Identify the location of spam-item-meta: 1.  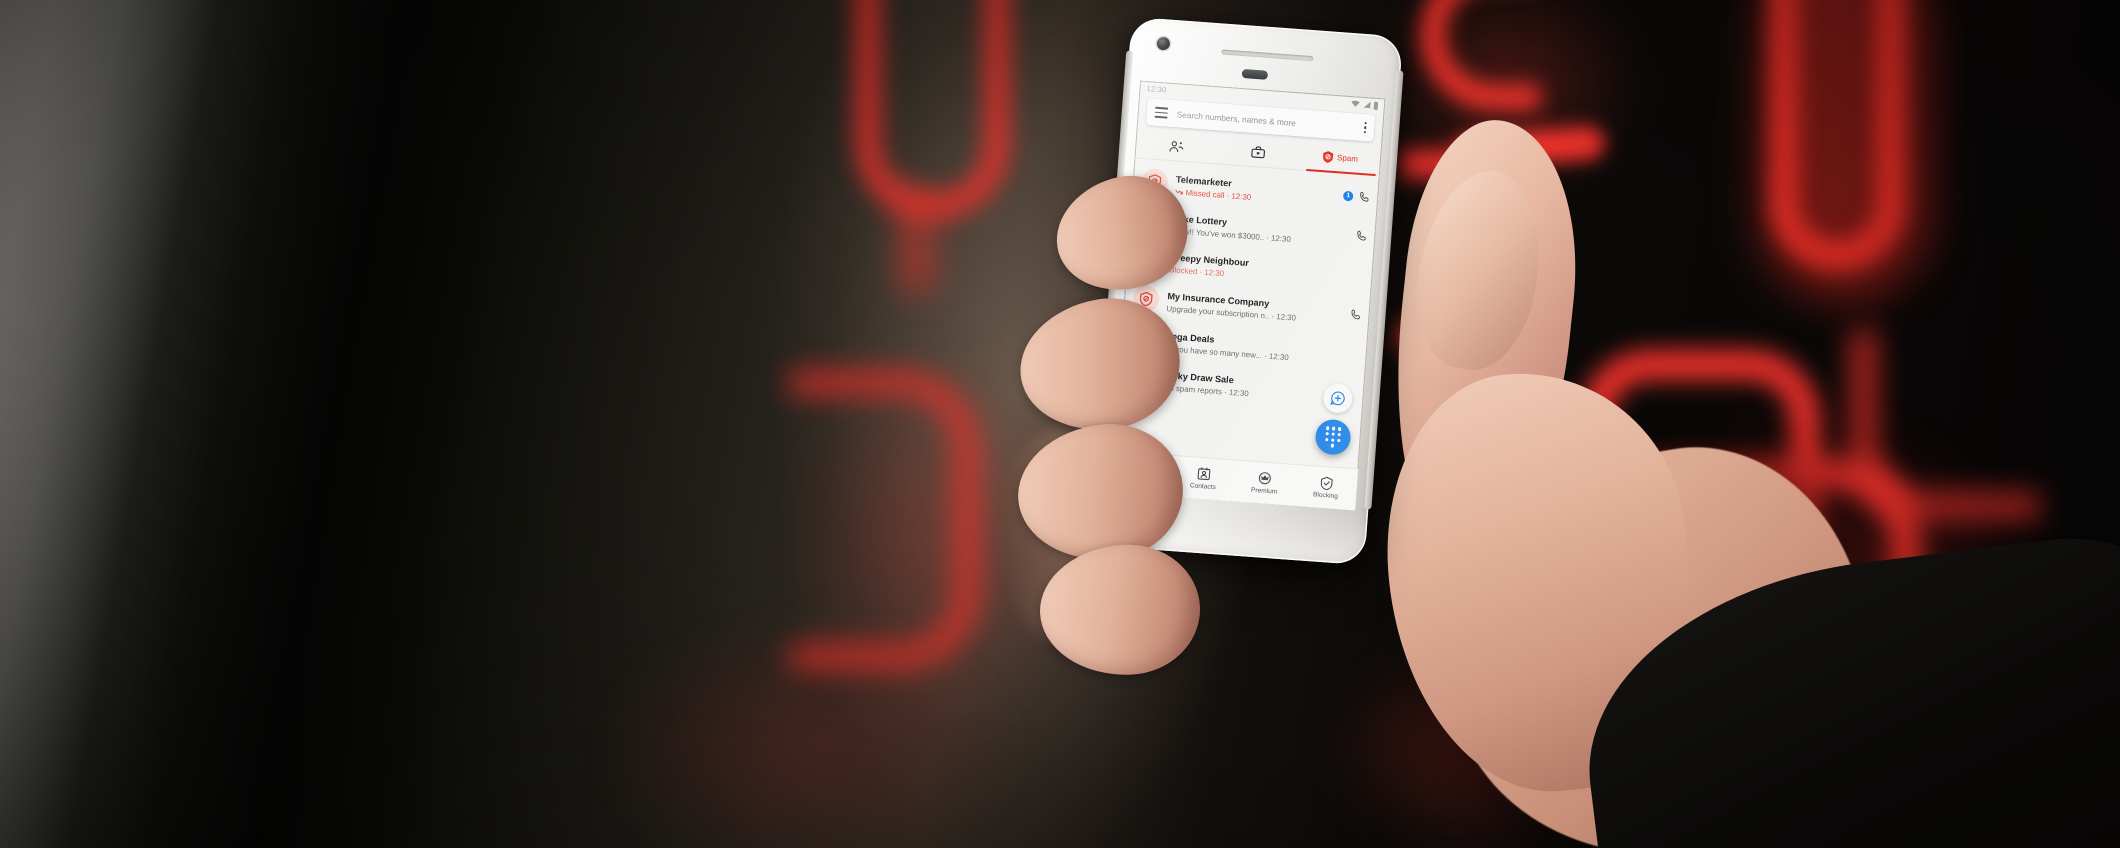
(1356, 196).